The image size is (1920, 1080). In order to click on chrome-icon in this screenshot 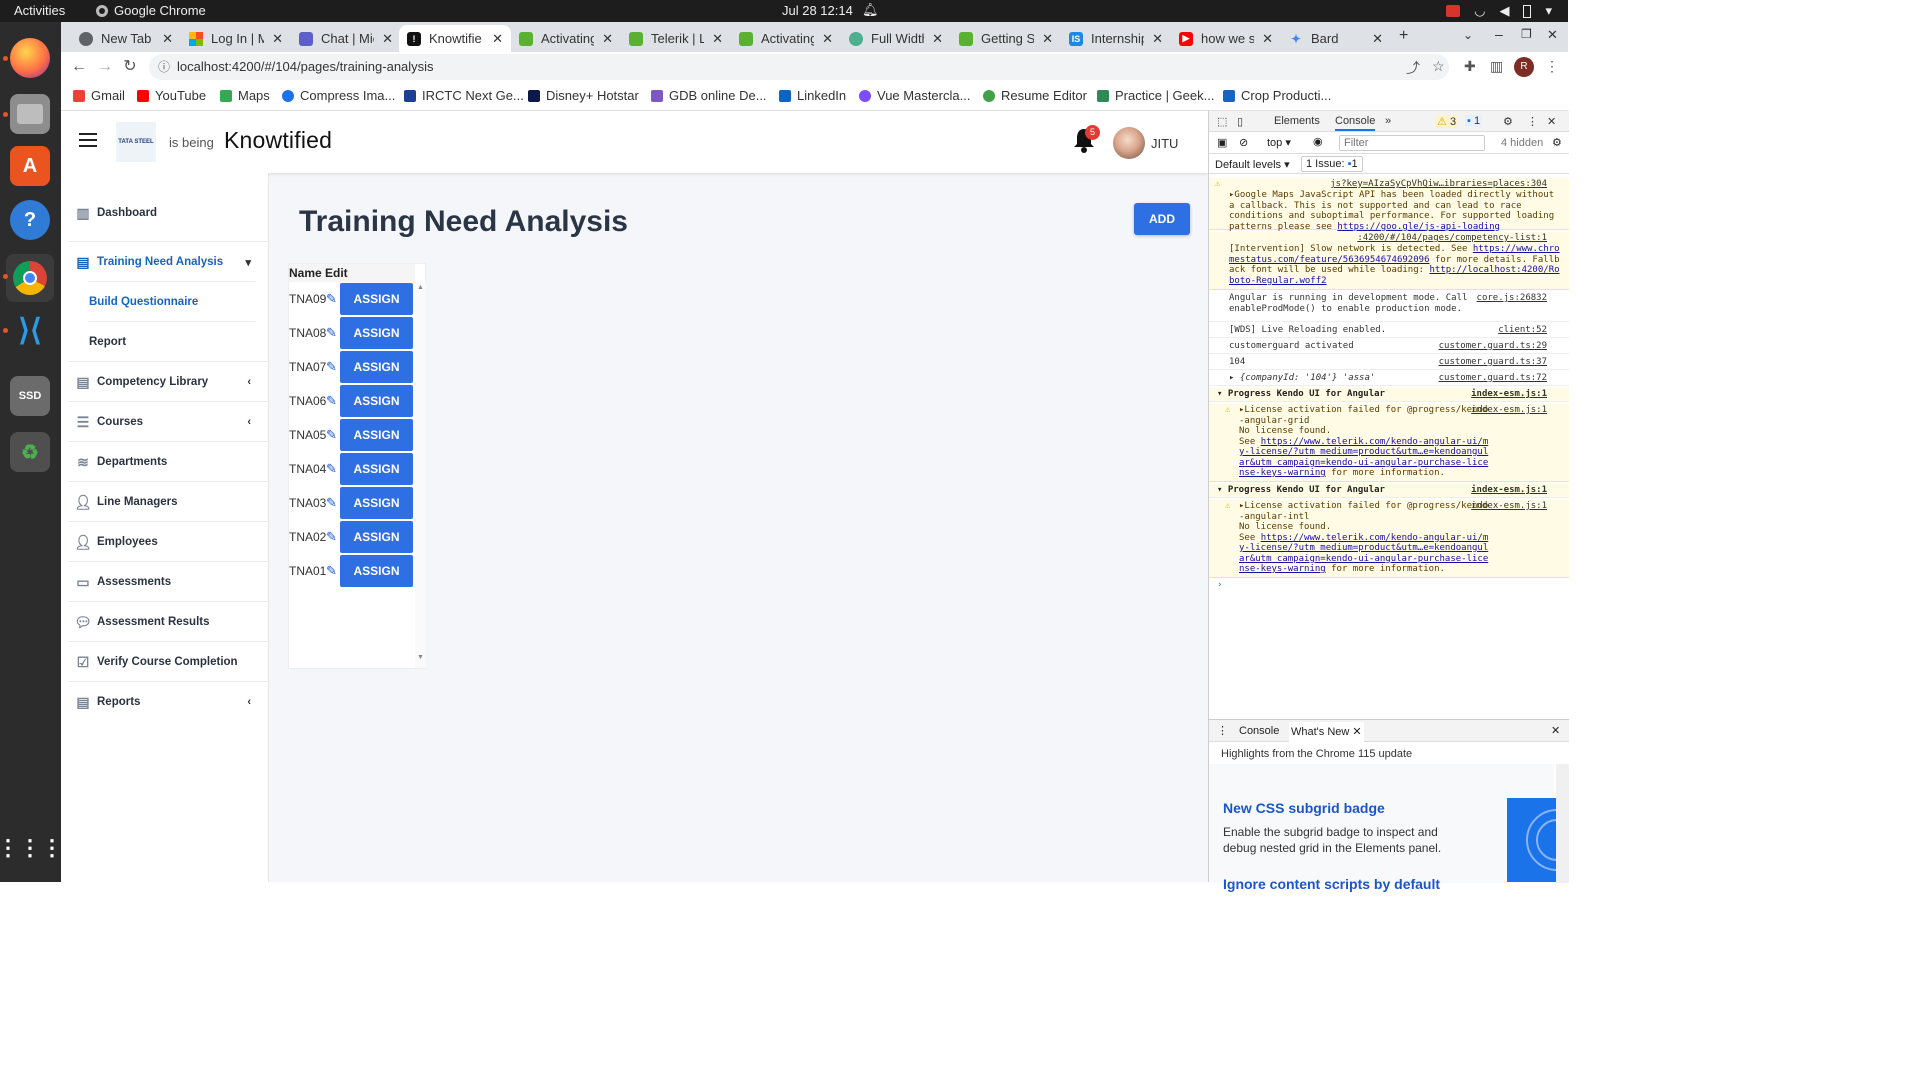, I will do `click(30, 278)`.